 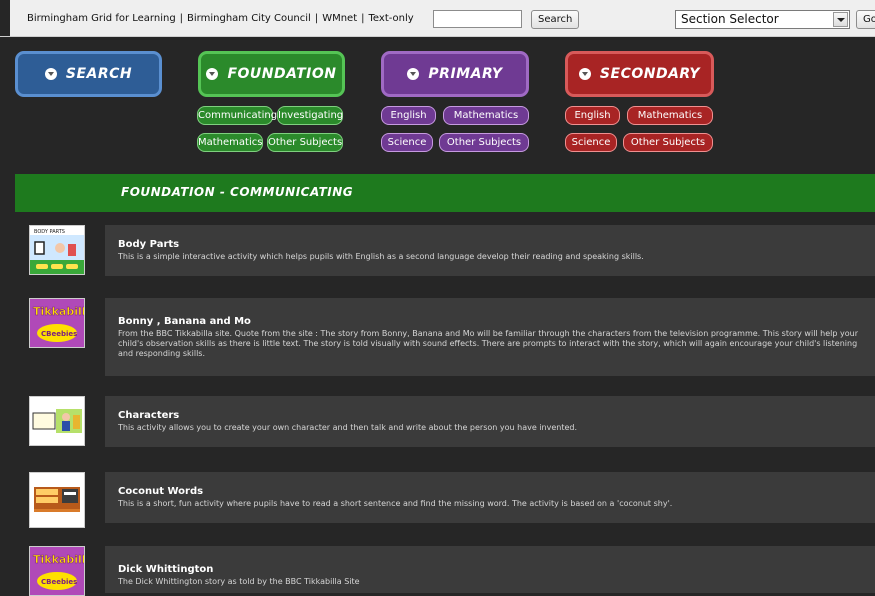 What do you see at coordinates (99, 74) in the screenshot?
I see `nav-search-label: SEARCH` at bounding box center [99, 74].